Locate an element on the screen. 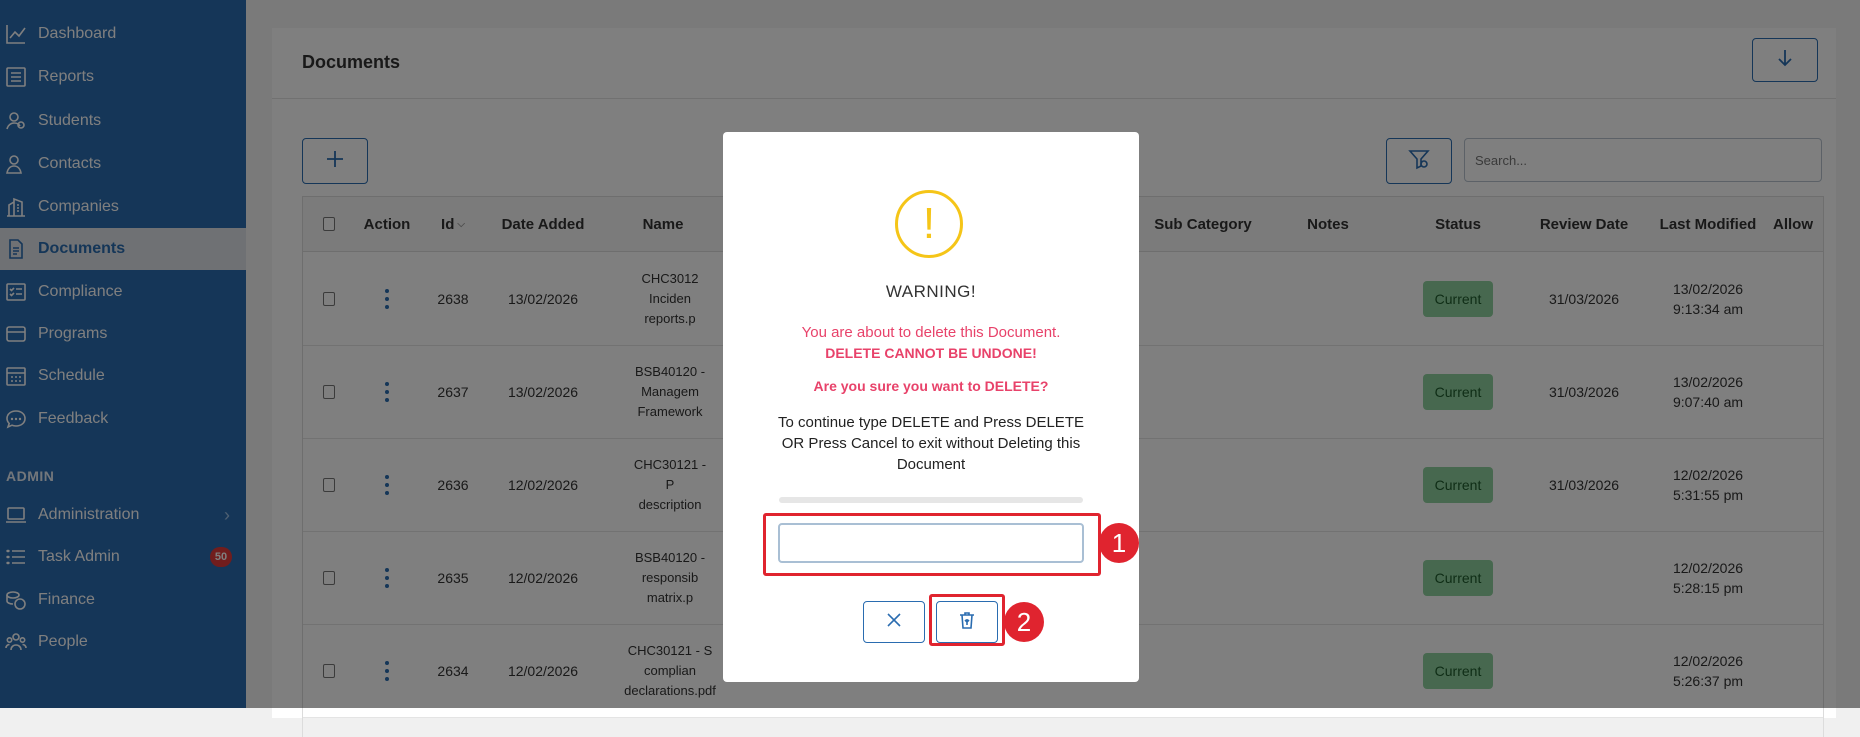 The width and height of the screenshot is (1860, 737). warning-icon: ! is located at coordinates (929, 224).